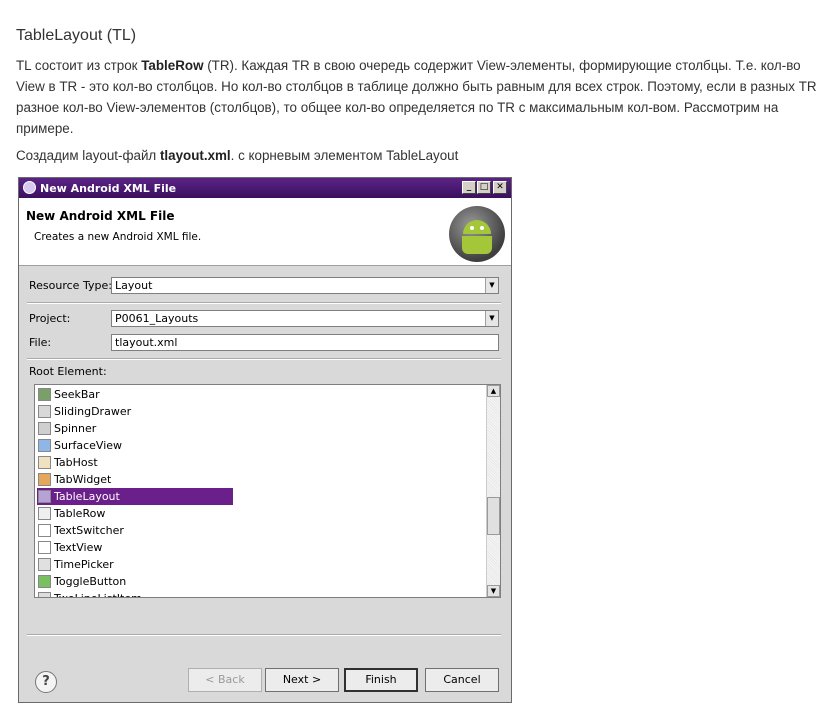 The width and height of the screenshot is (837, 708). Describe the element at coordinates (50, 318) in the screenshot. I see `project-label: Project:` at that location.